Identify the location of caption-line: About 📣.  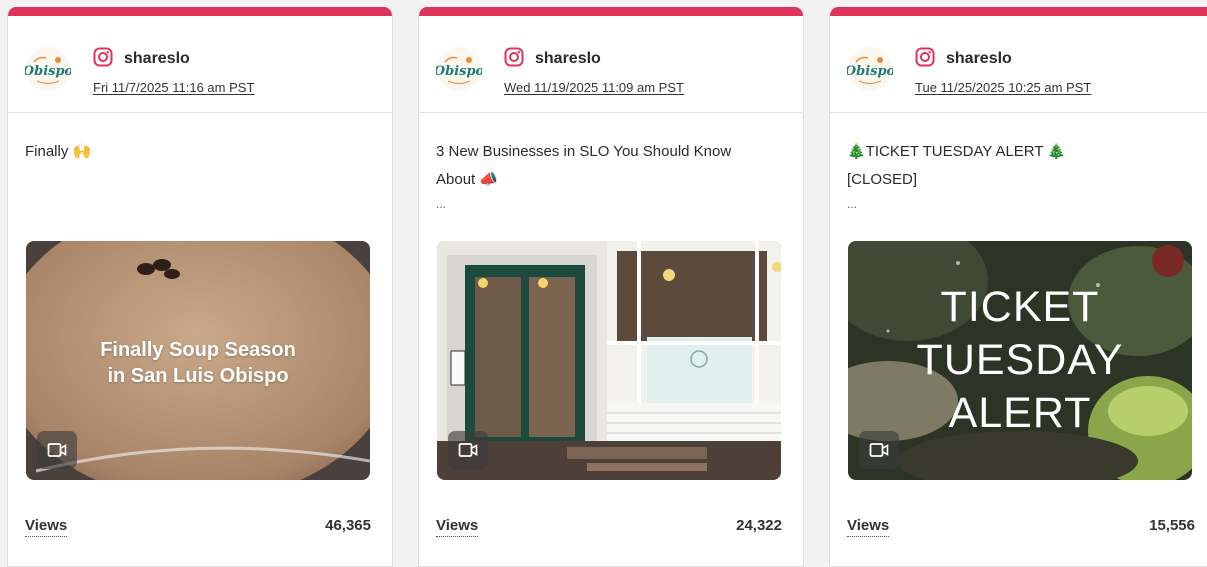
(467, 179).